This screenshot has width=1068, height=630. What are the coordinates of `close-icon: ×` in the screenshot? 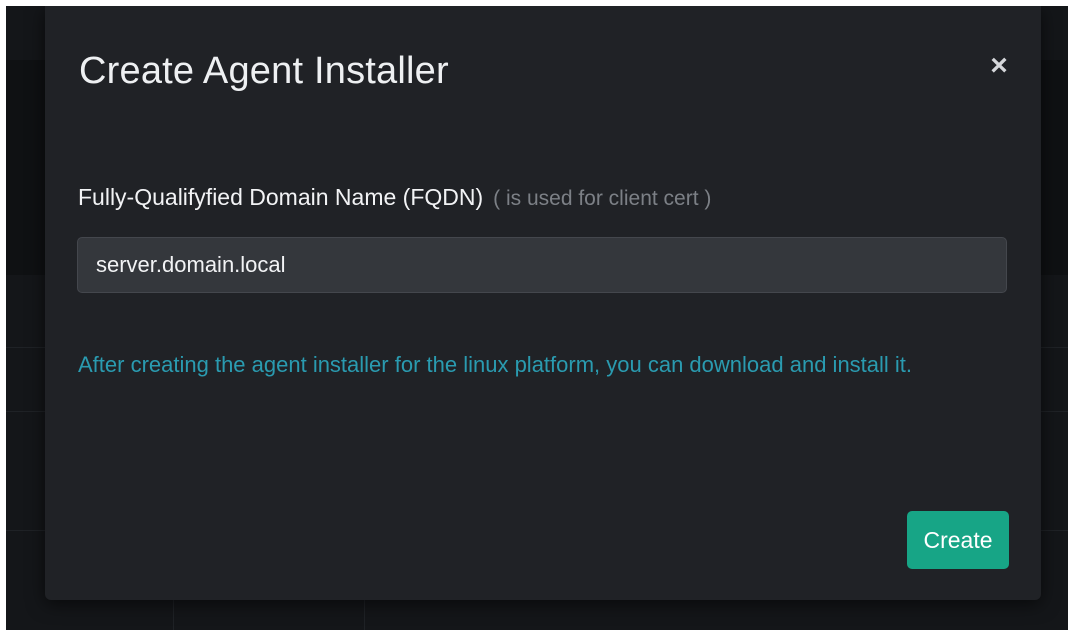 It's located at (999, 65).